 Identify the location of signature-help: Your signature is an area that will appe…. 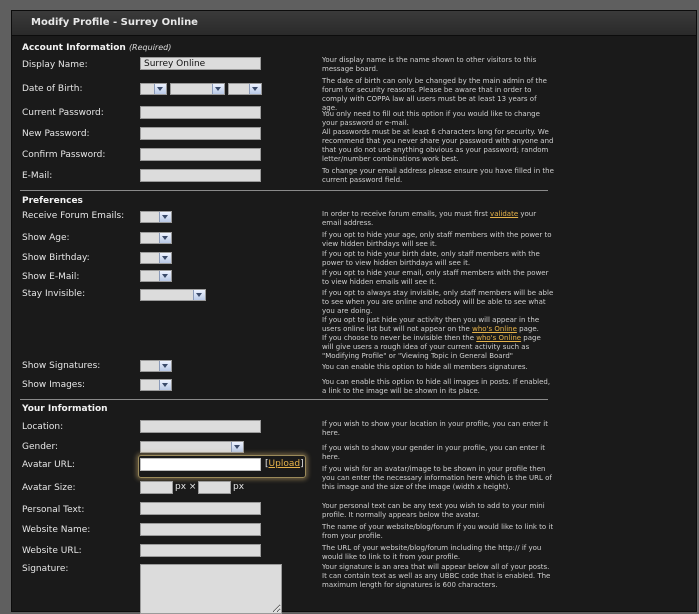
(436, 576).